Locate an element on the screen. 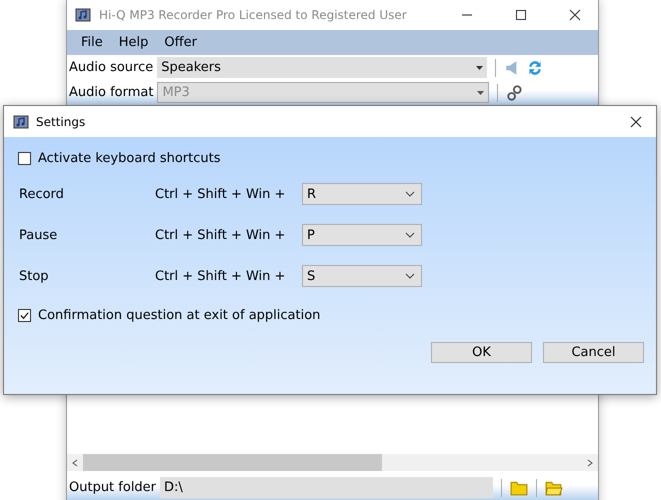 This screenshot has height=500, width=661. gears-icon is located at coordinates (515, 93).